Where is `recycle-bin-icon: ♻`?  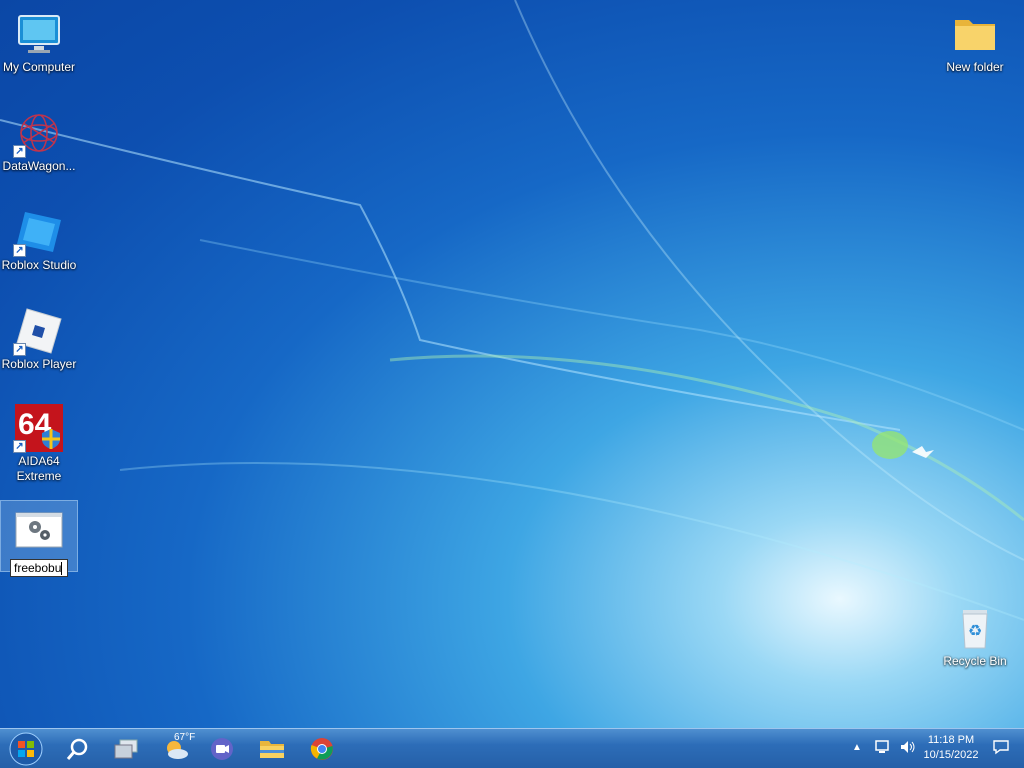 recycle-bin-icon: ♻ is located at coordinates (975, 628).